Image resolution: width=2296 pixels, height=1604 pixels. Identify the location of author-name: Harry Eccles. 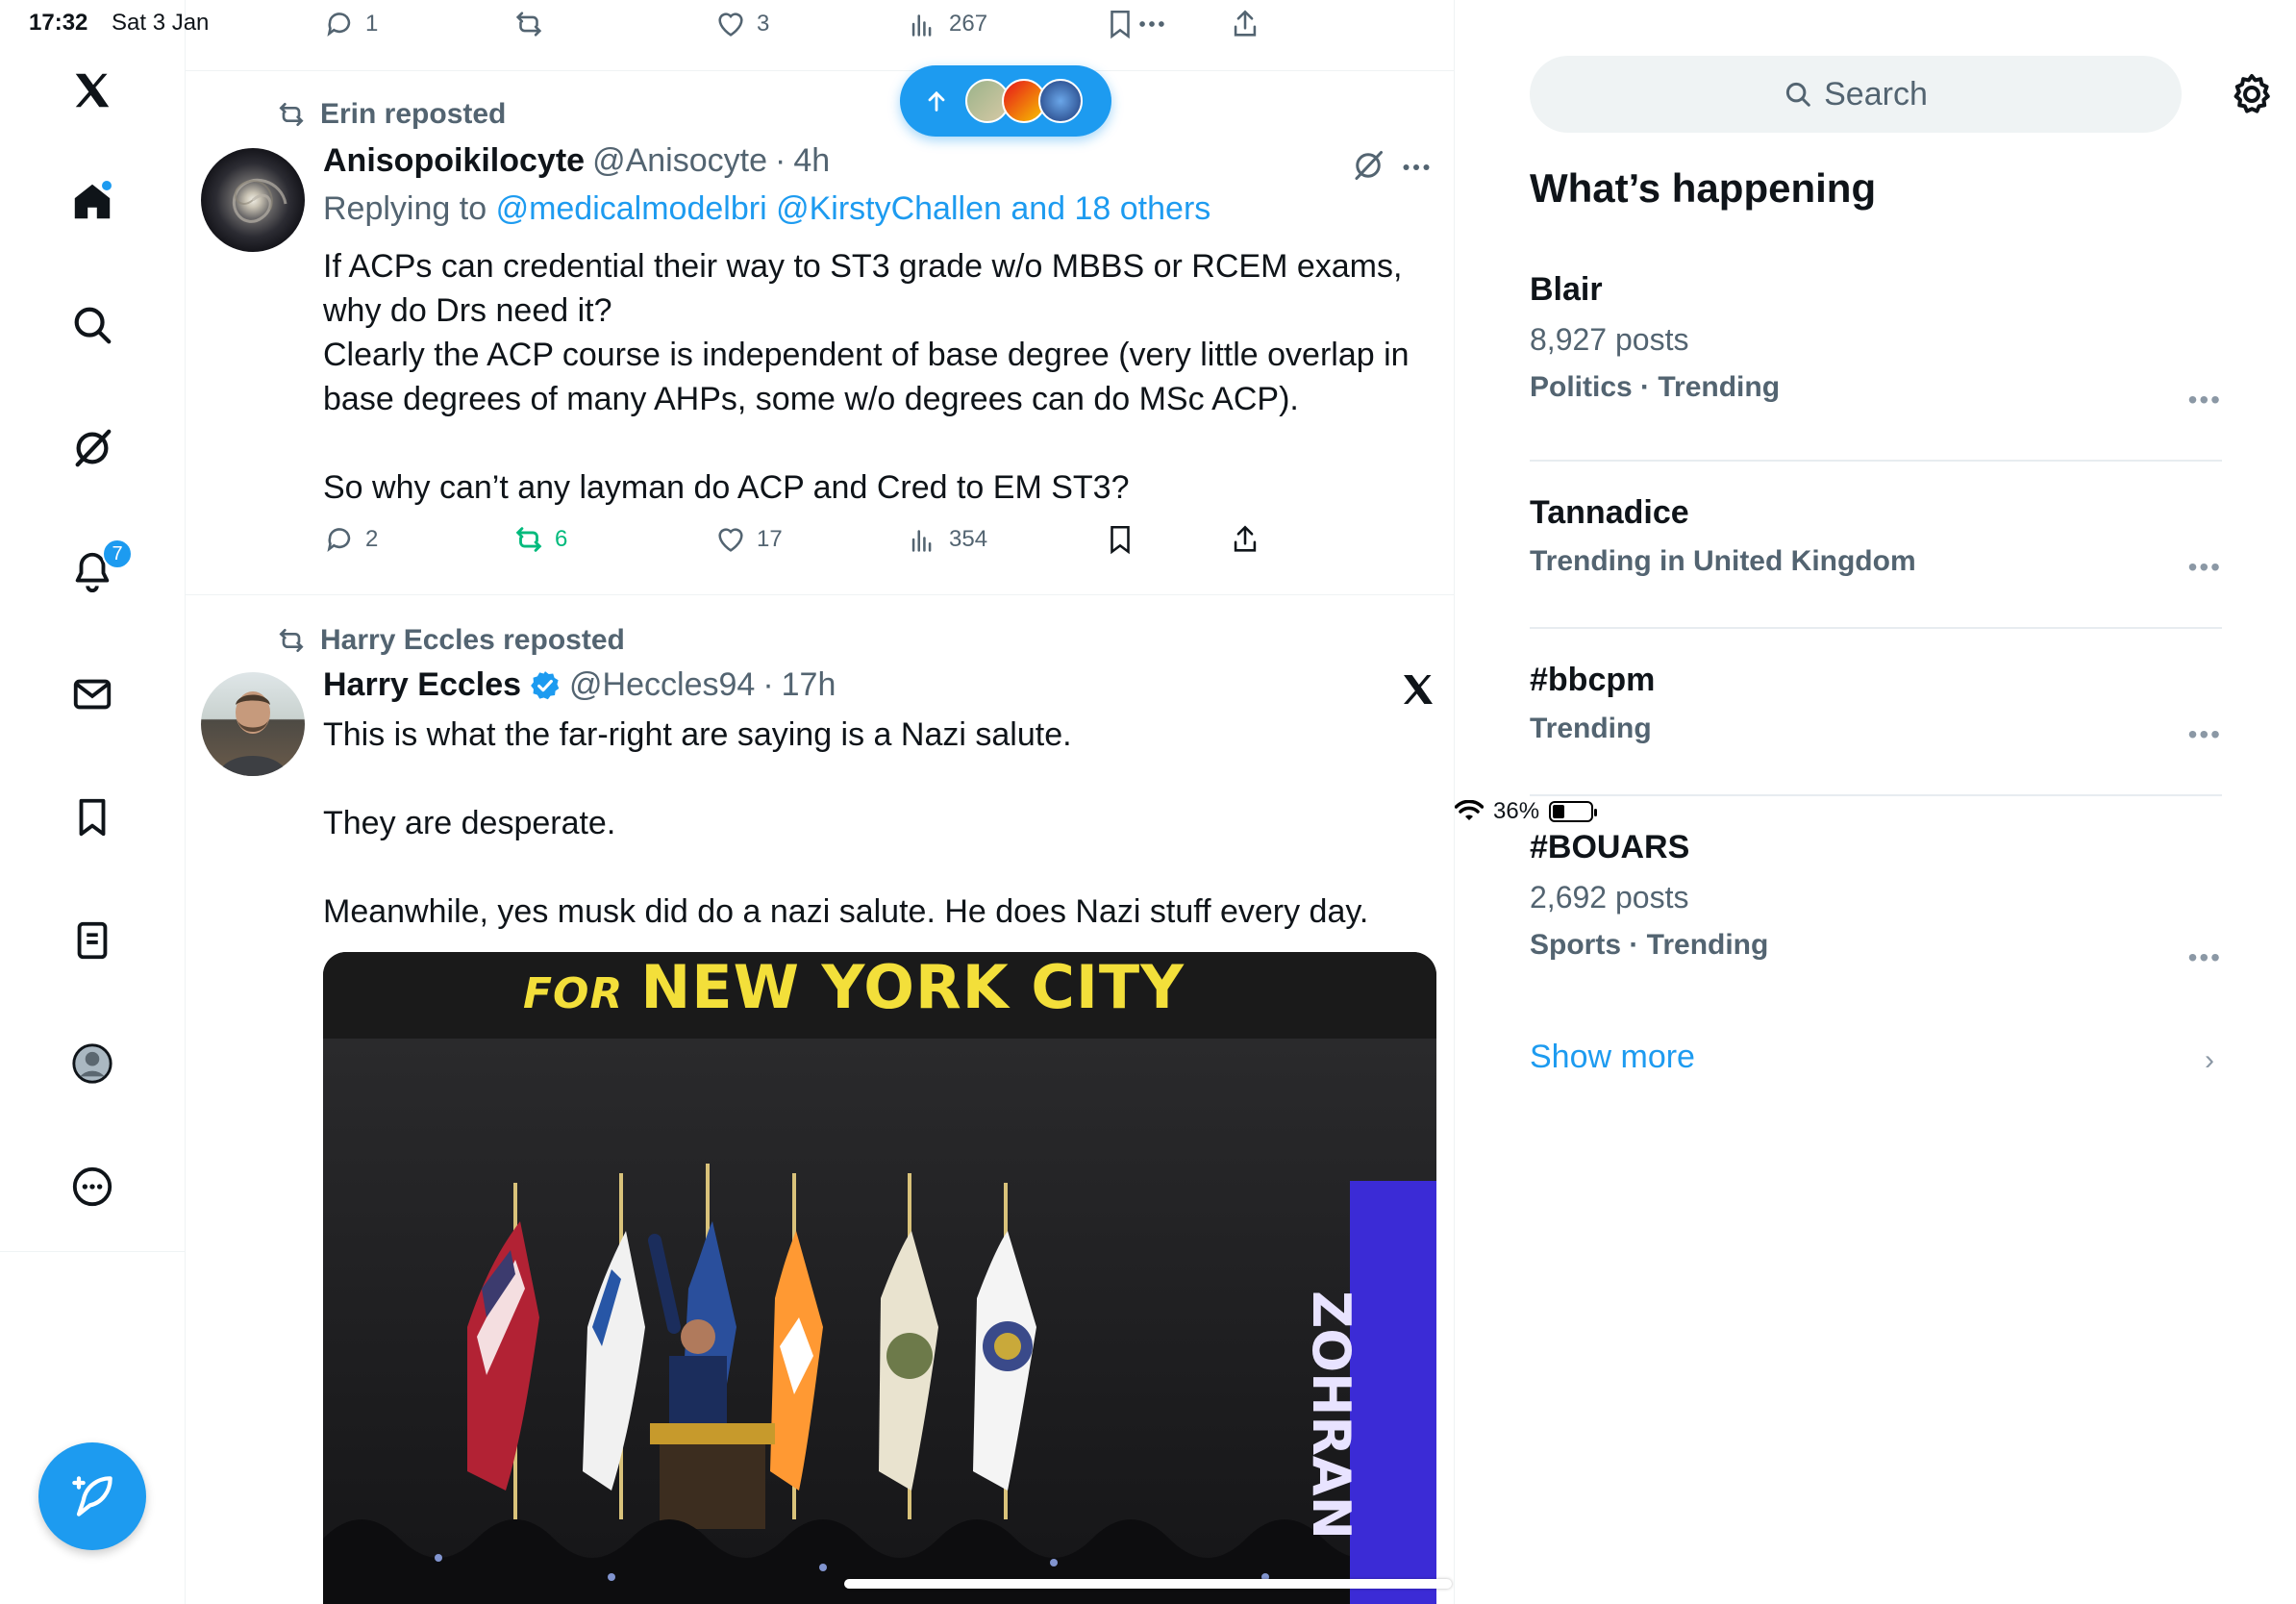
(422, 685).